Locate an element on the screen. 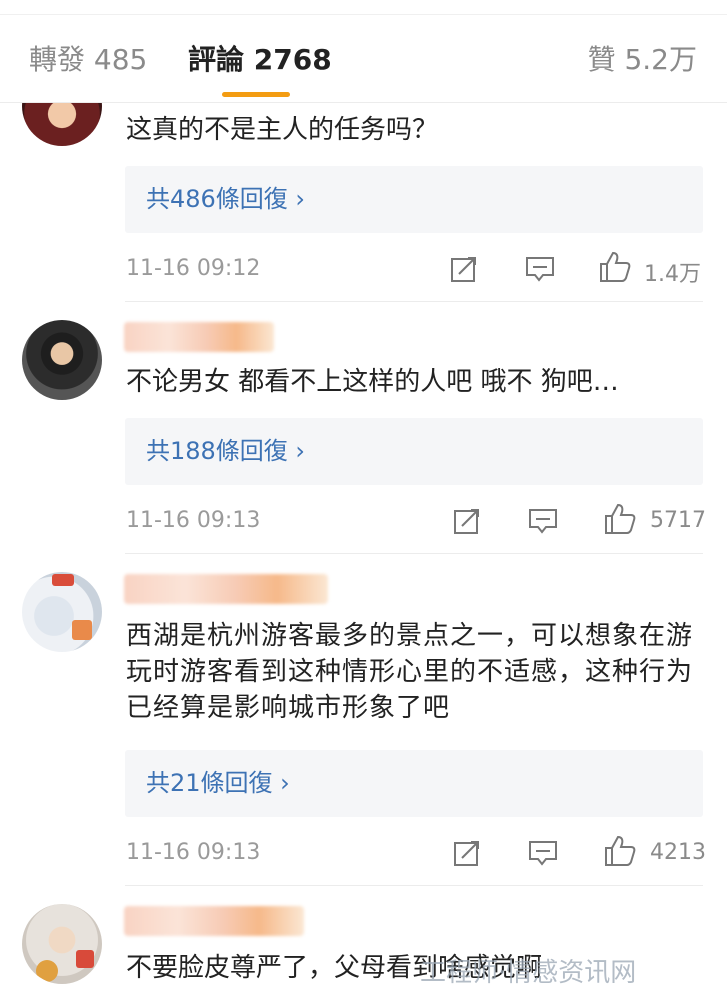 The image size is (727, 1000). replies-link: 共21條回復 › is located at coordinates (414, 783).